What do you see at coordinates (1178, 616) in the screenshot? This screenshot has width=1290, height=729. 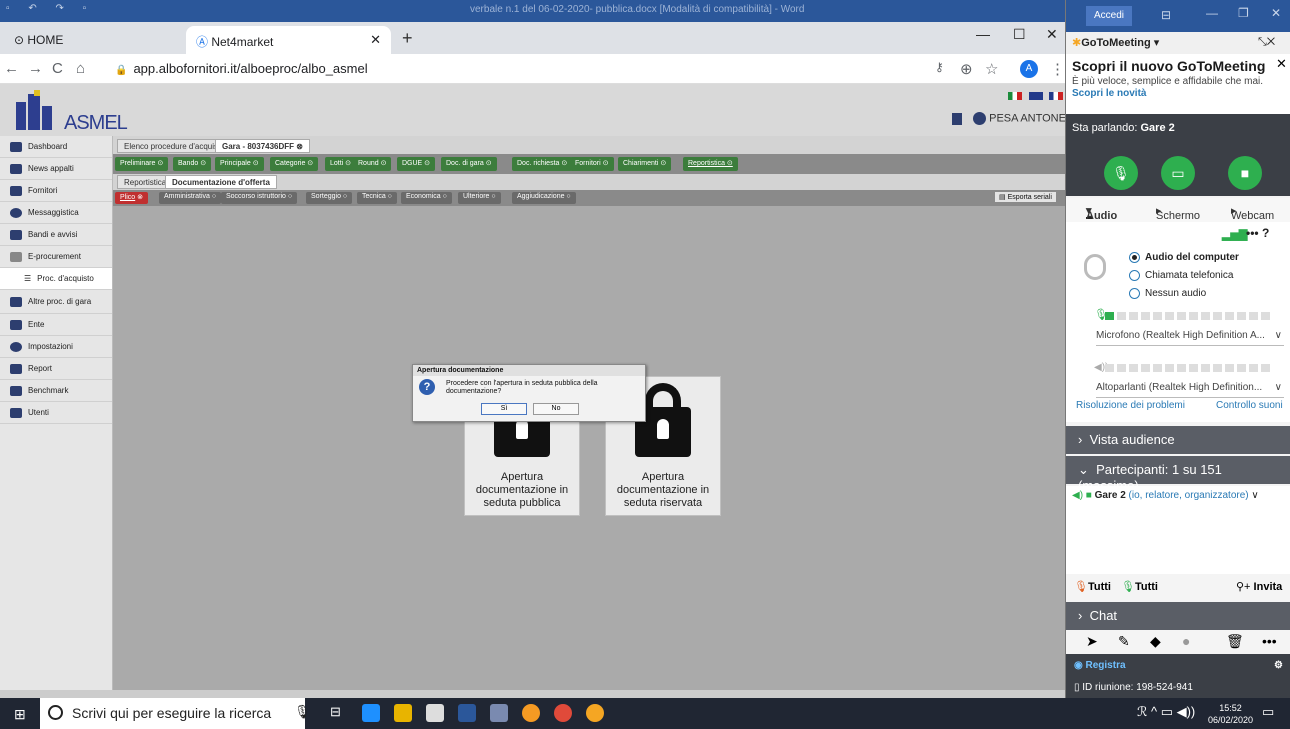 I see `section-chat: › Chat` at bounding box center [1178, 616].